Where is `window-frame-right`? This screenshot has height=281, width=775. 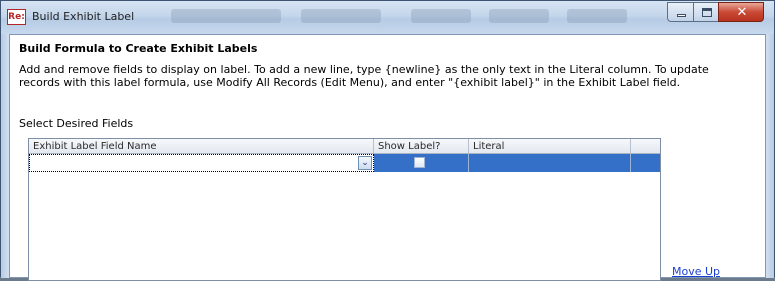
window-frame-right is located at coordinates (770, 156).